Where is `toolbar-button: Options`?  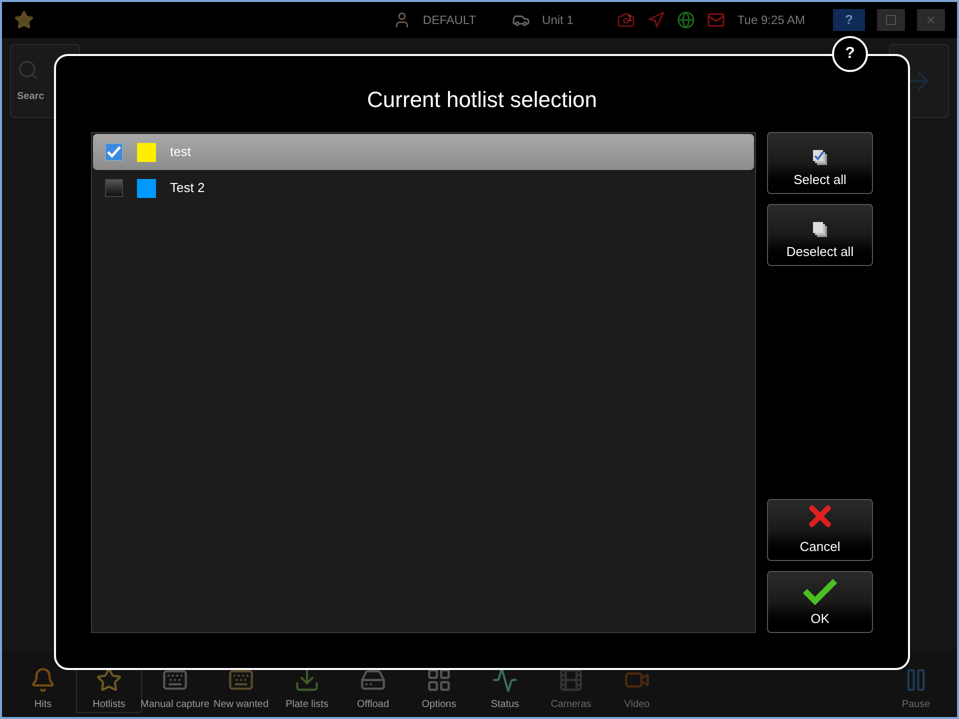 toolbar-button: Options is located at coordinates (439, 684).